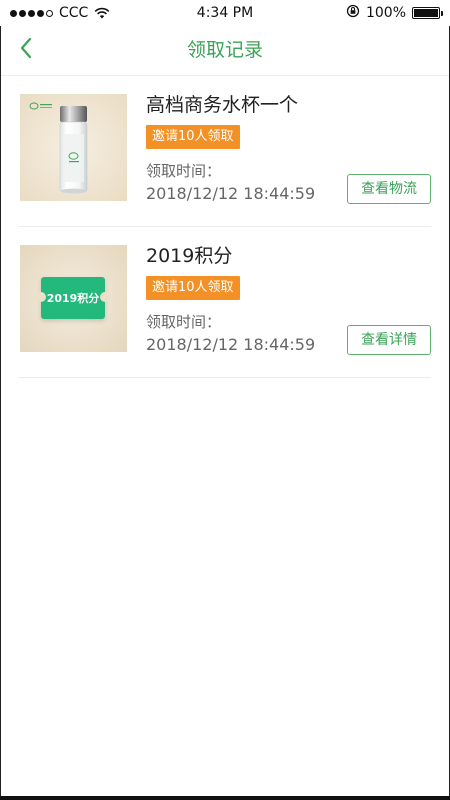  Describe the element at coordinates (189, 256) in the screenshot. I see `record-title: 2019积分` at that location.